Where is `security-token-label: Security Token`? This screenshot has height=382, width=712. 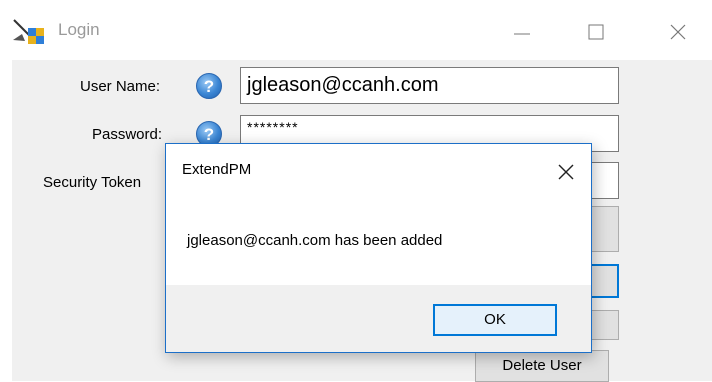 security-token-label: Security Token is located at coordinates (92, 182).